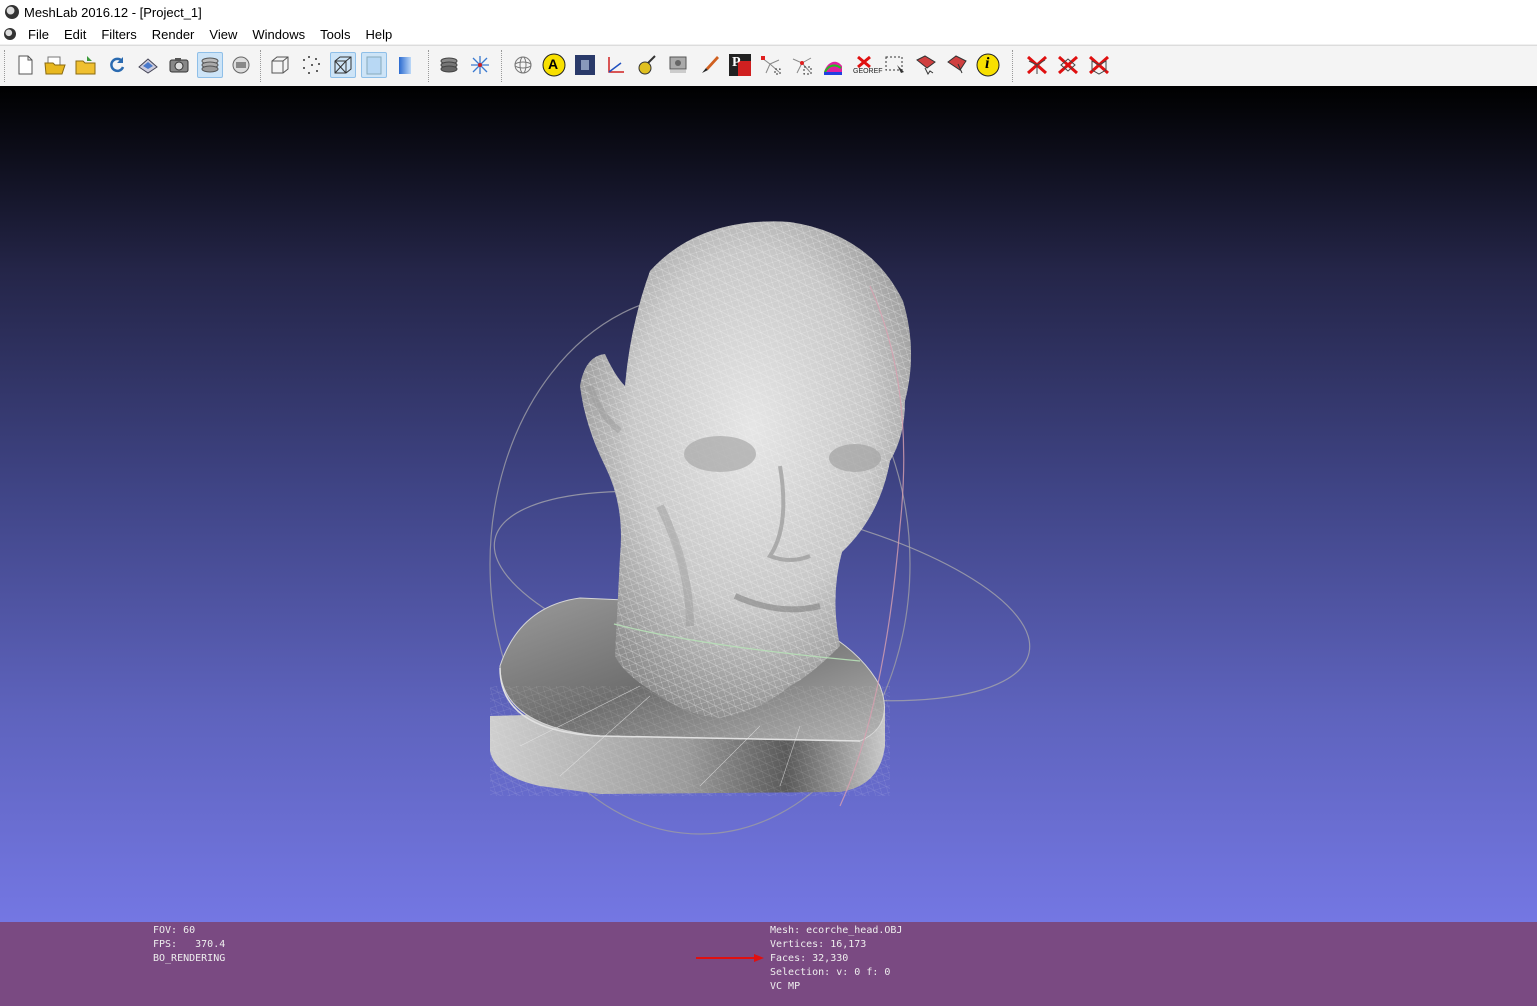  Describe the element at coordinates (225, 34) in the screenshot. I see `menu-view: View` at that location.